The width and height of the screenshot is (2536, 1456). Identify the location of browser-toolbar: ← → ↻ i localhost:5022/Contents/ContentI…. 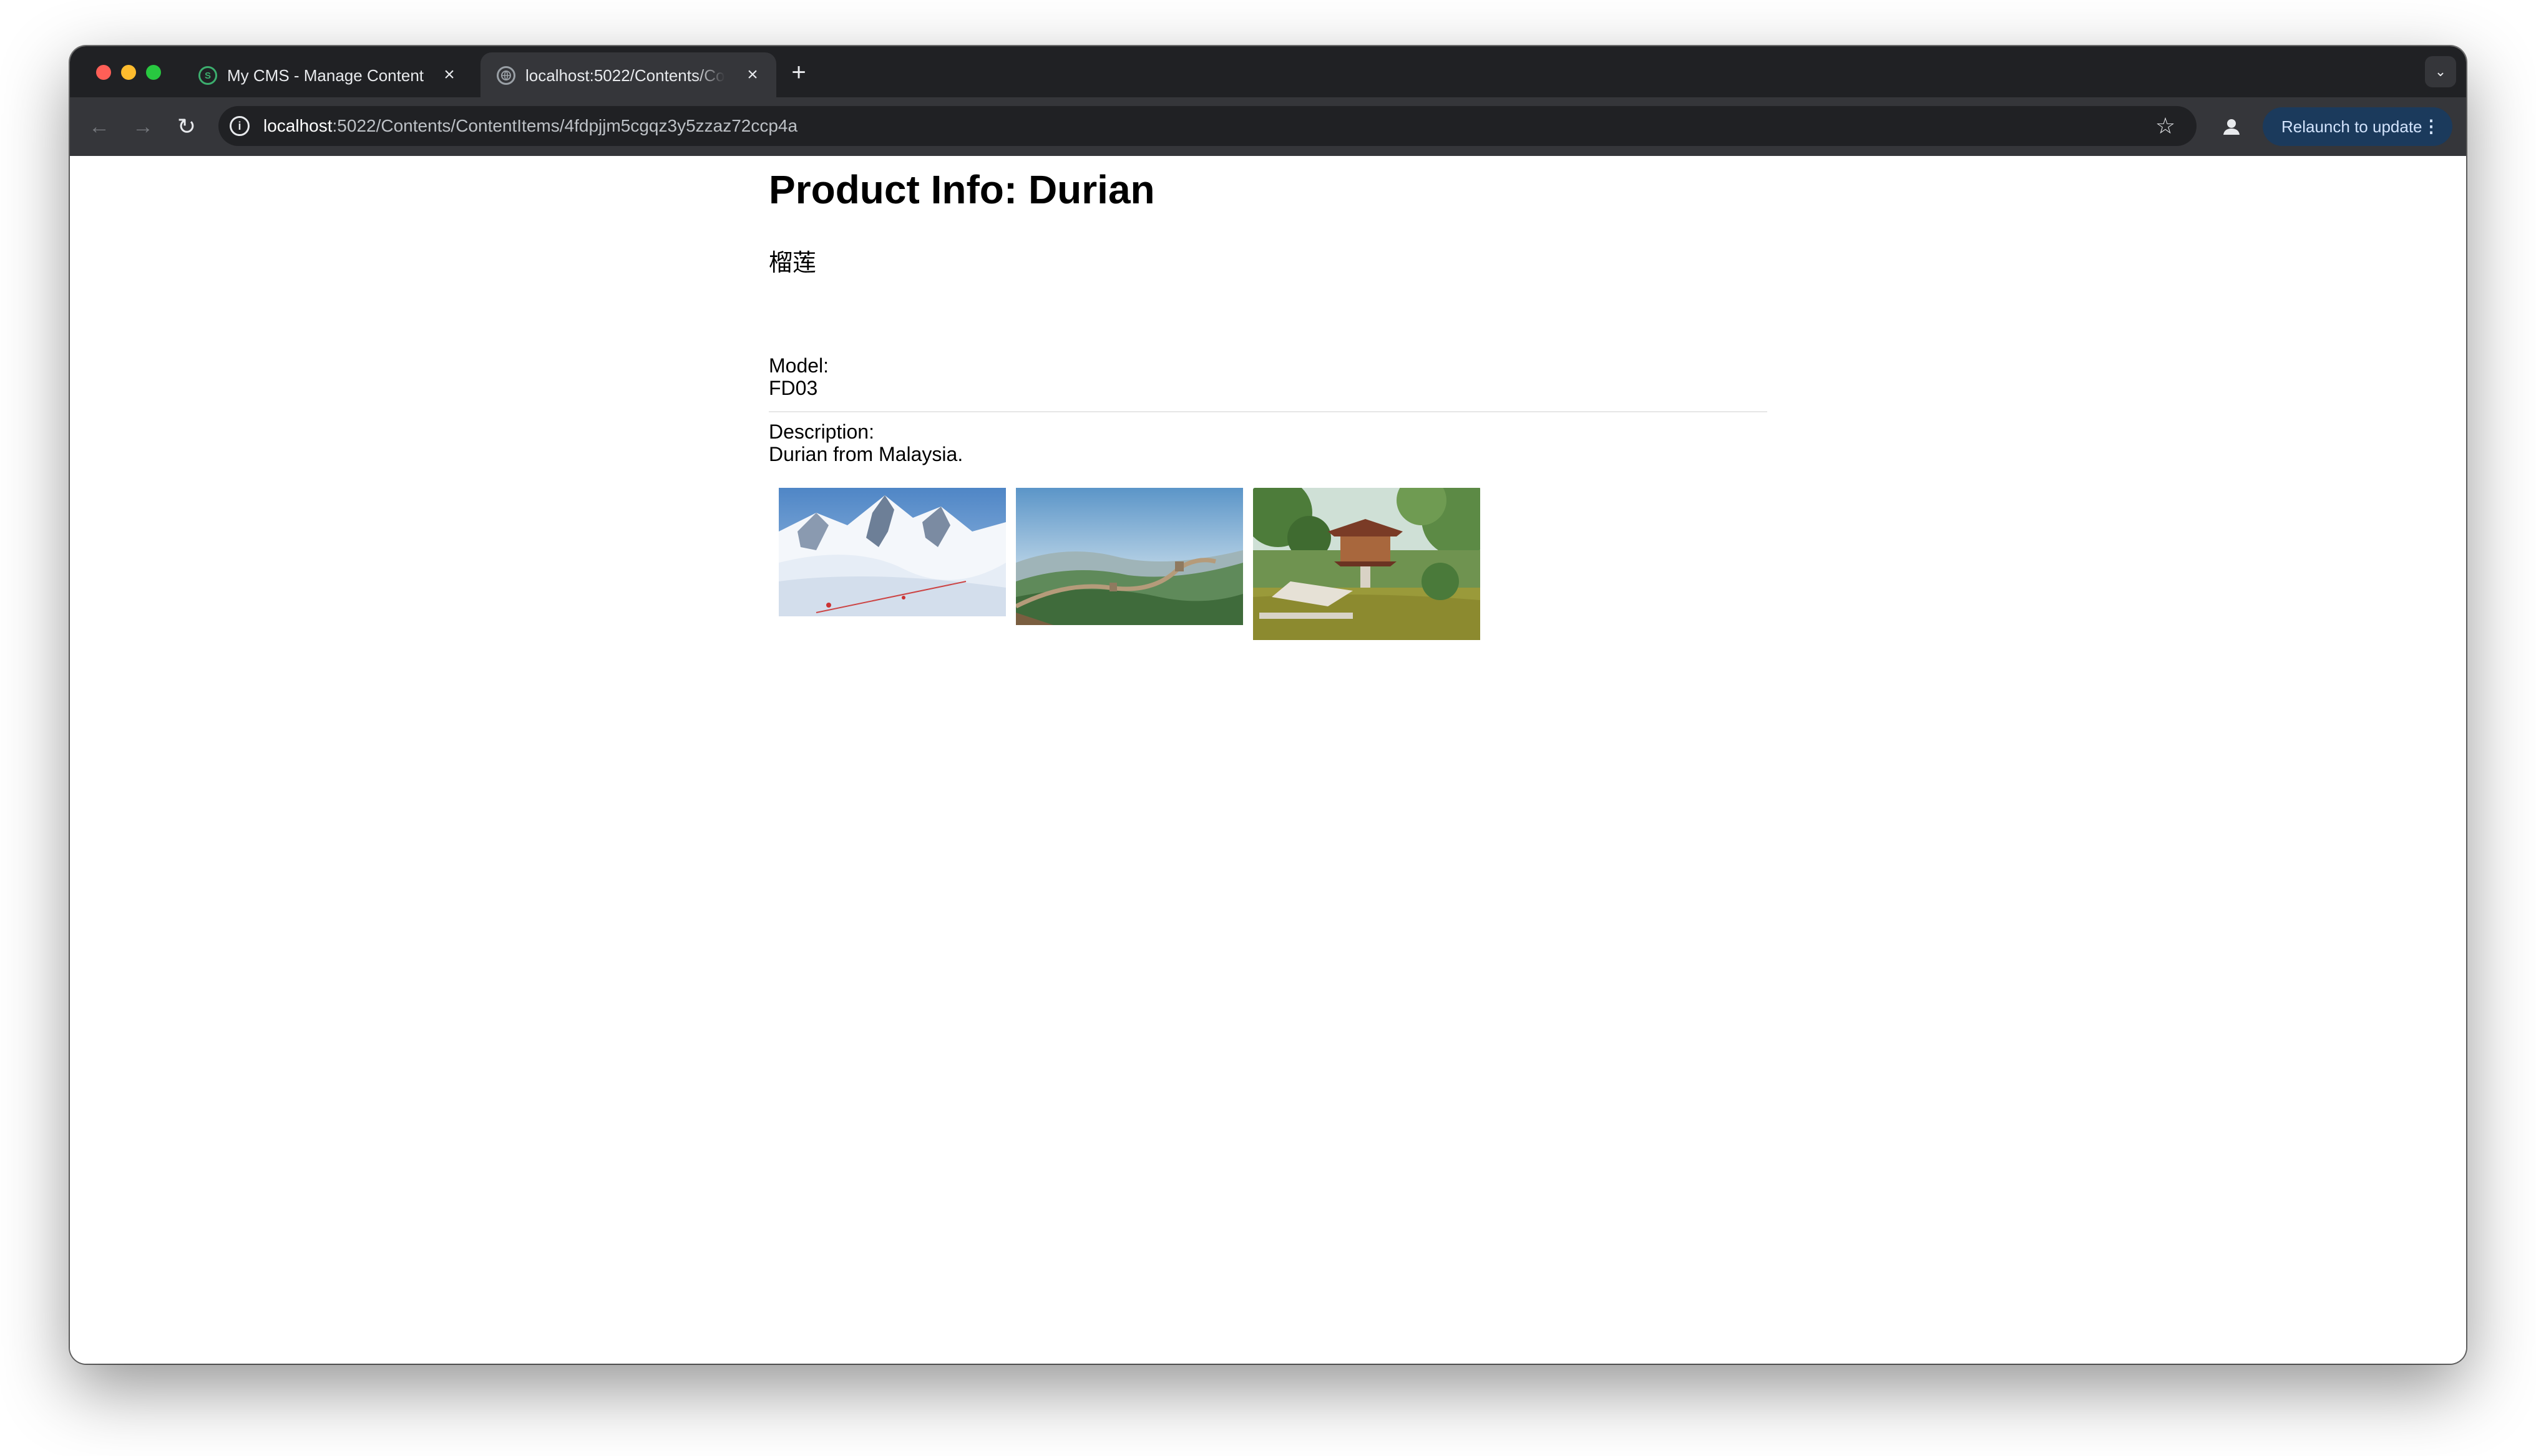
(1268, 127).